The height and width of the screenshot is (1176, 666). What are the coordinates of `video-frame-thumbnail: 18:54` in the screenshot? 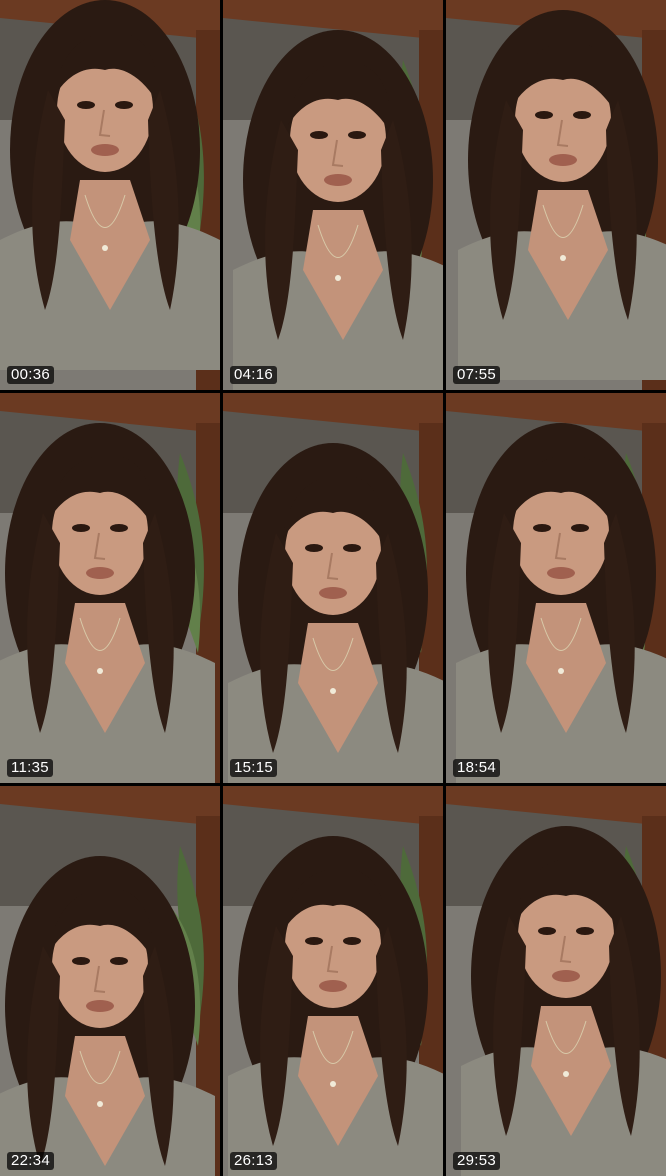 It's located at (556, 588).